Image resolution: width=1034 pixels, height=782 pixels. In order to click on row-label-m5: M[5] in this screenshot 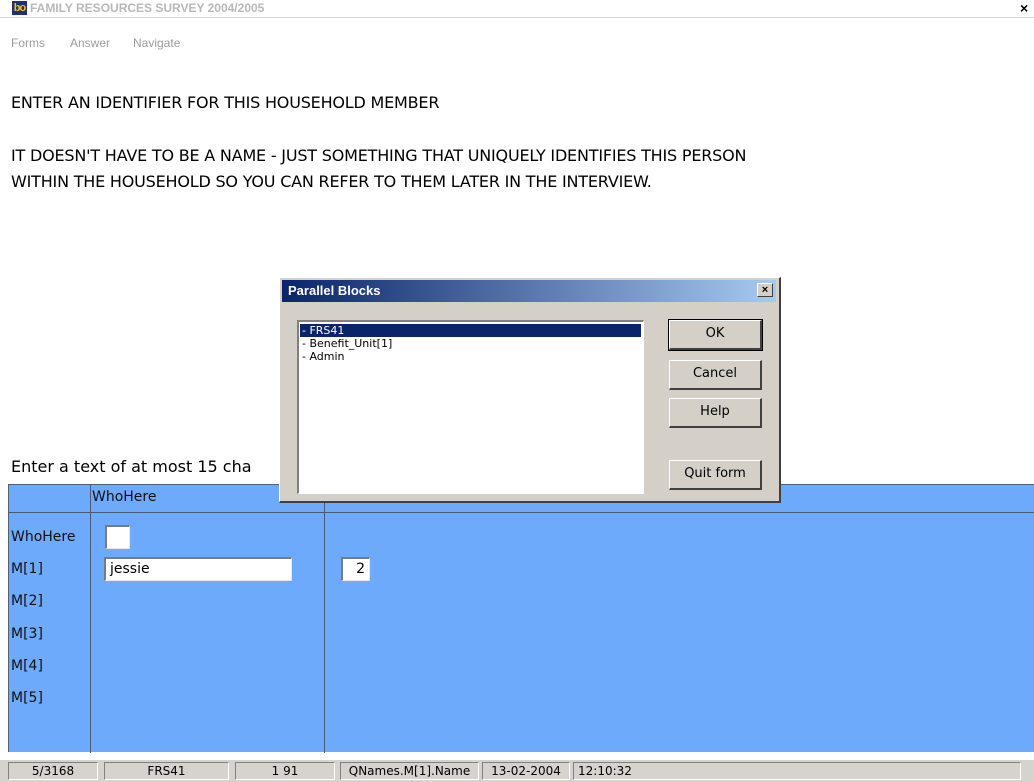, I will do `click(27, 698)`.